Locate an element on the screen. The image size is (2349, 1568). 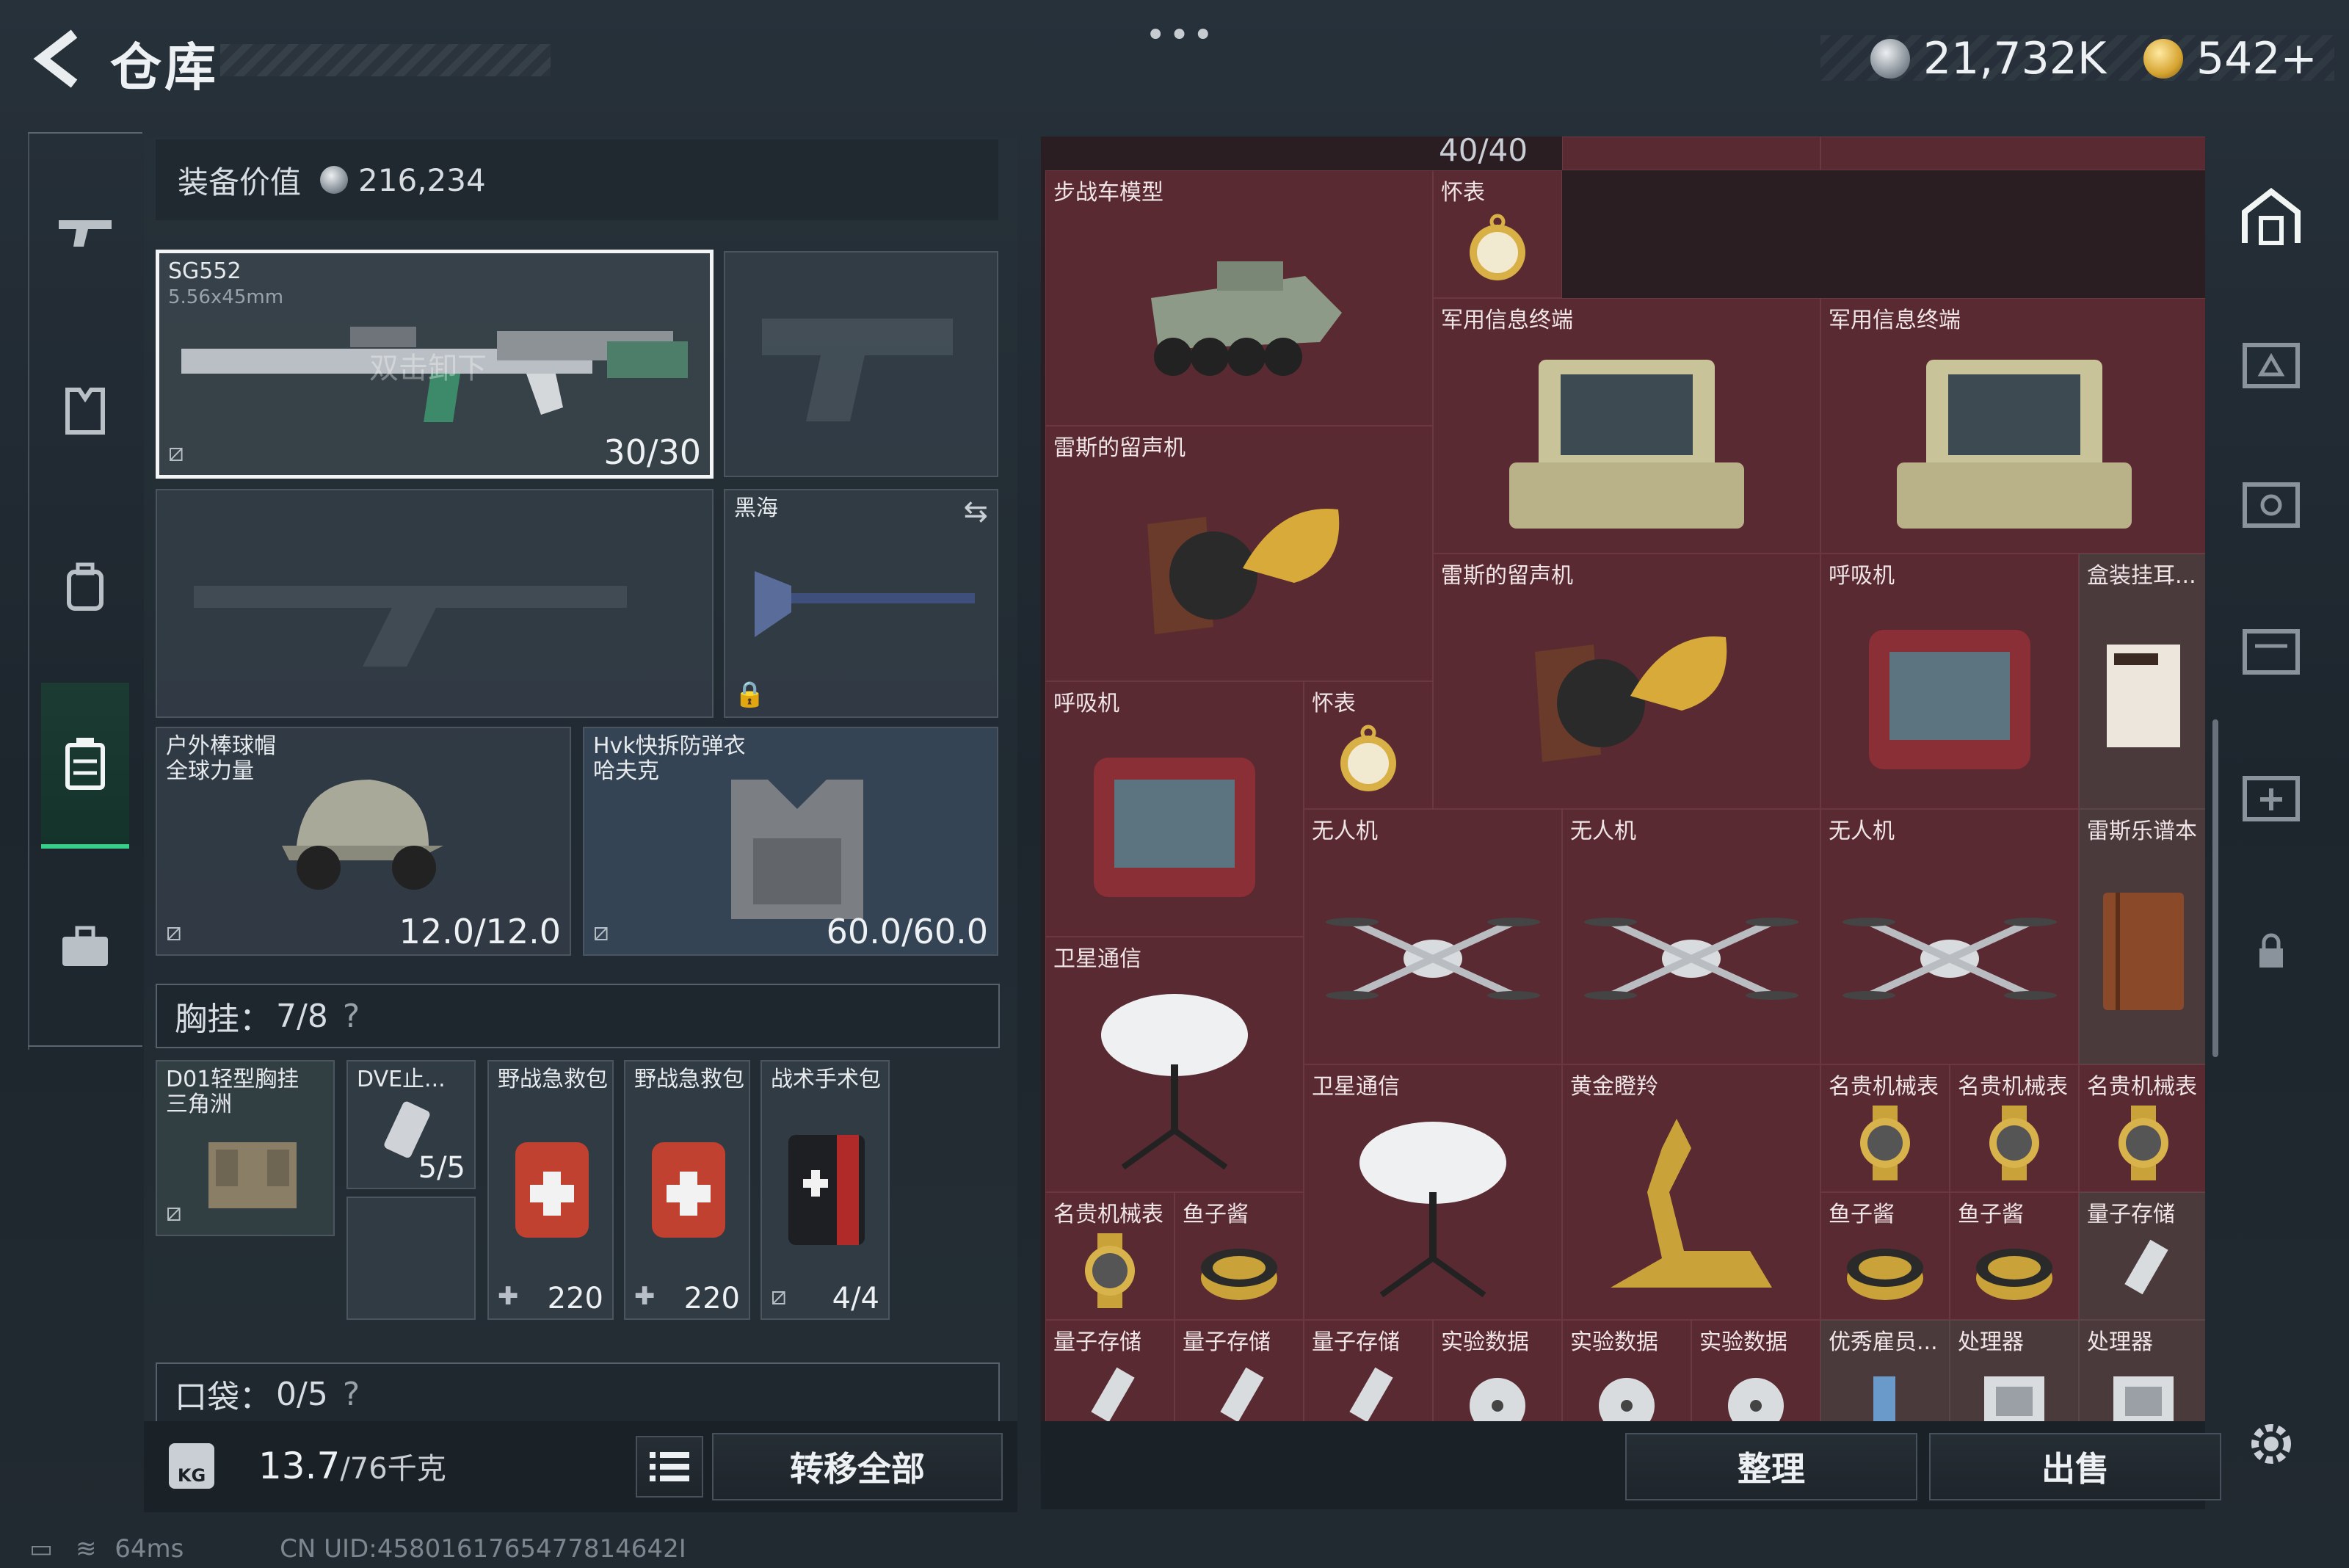
rig-item-chest-rig: D01轻型胸挂 三角洲 ⧄ is located at coordinates (245, 1148).